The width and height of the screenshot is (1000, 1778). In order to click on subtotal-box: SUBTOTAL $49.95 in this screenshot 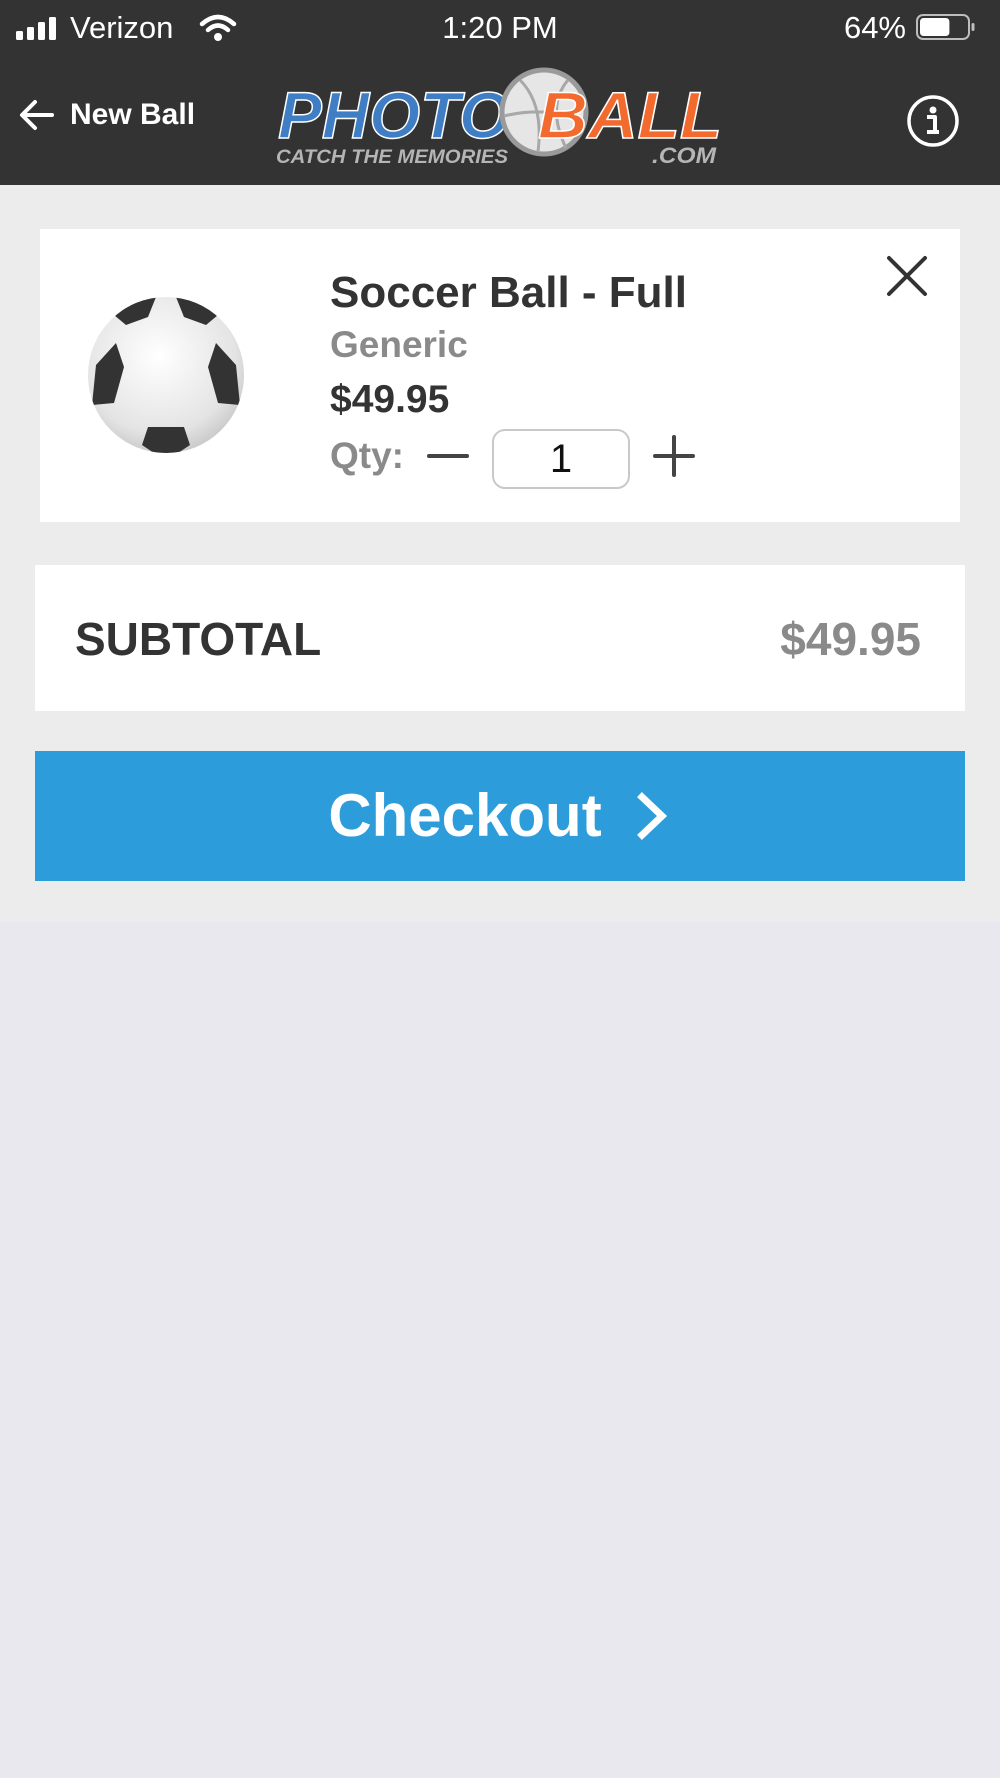, I will do `click(500, 638)`.